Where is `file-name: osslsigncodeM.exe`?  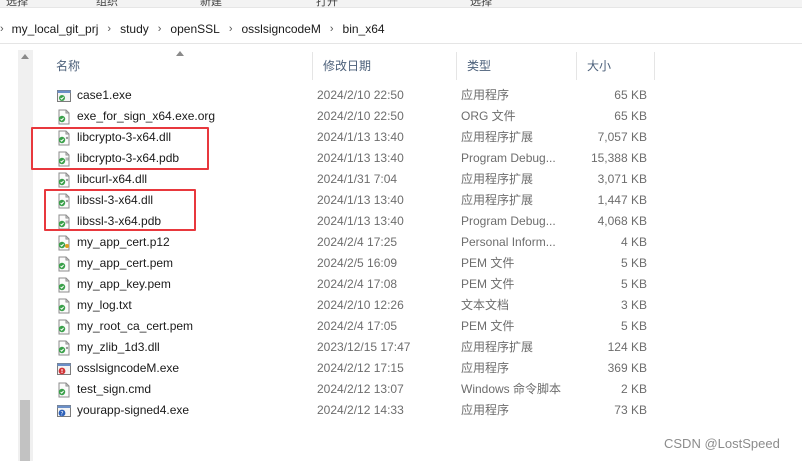
file-name: osslsigncodeM.exe is located at coordinates (128, 368).